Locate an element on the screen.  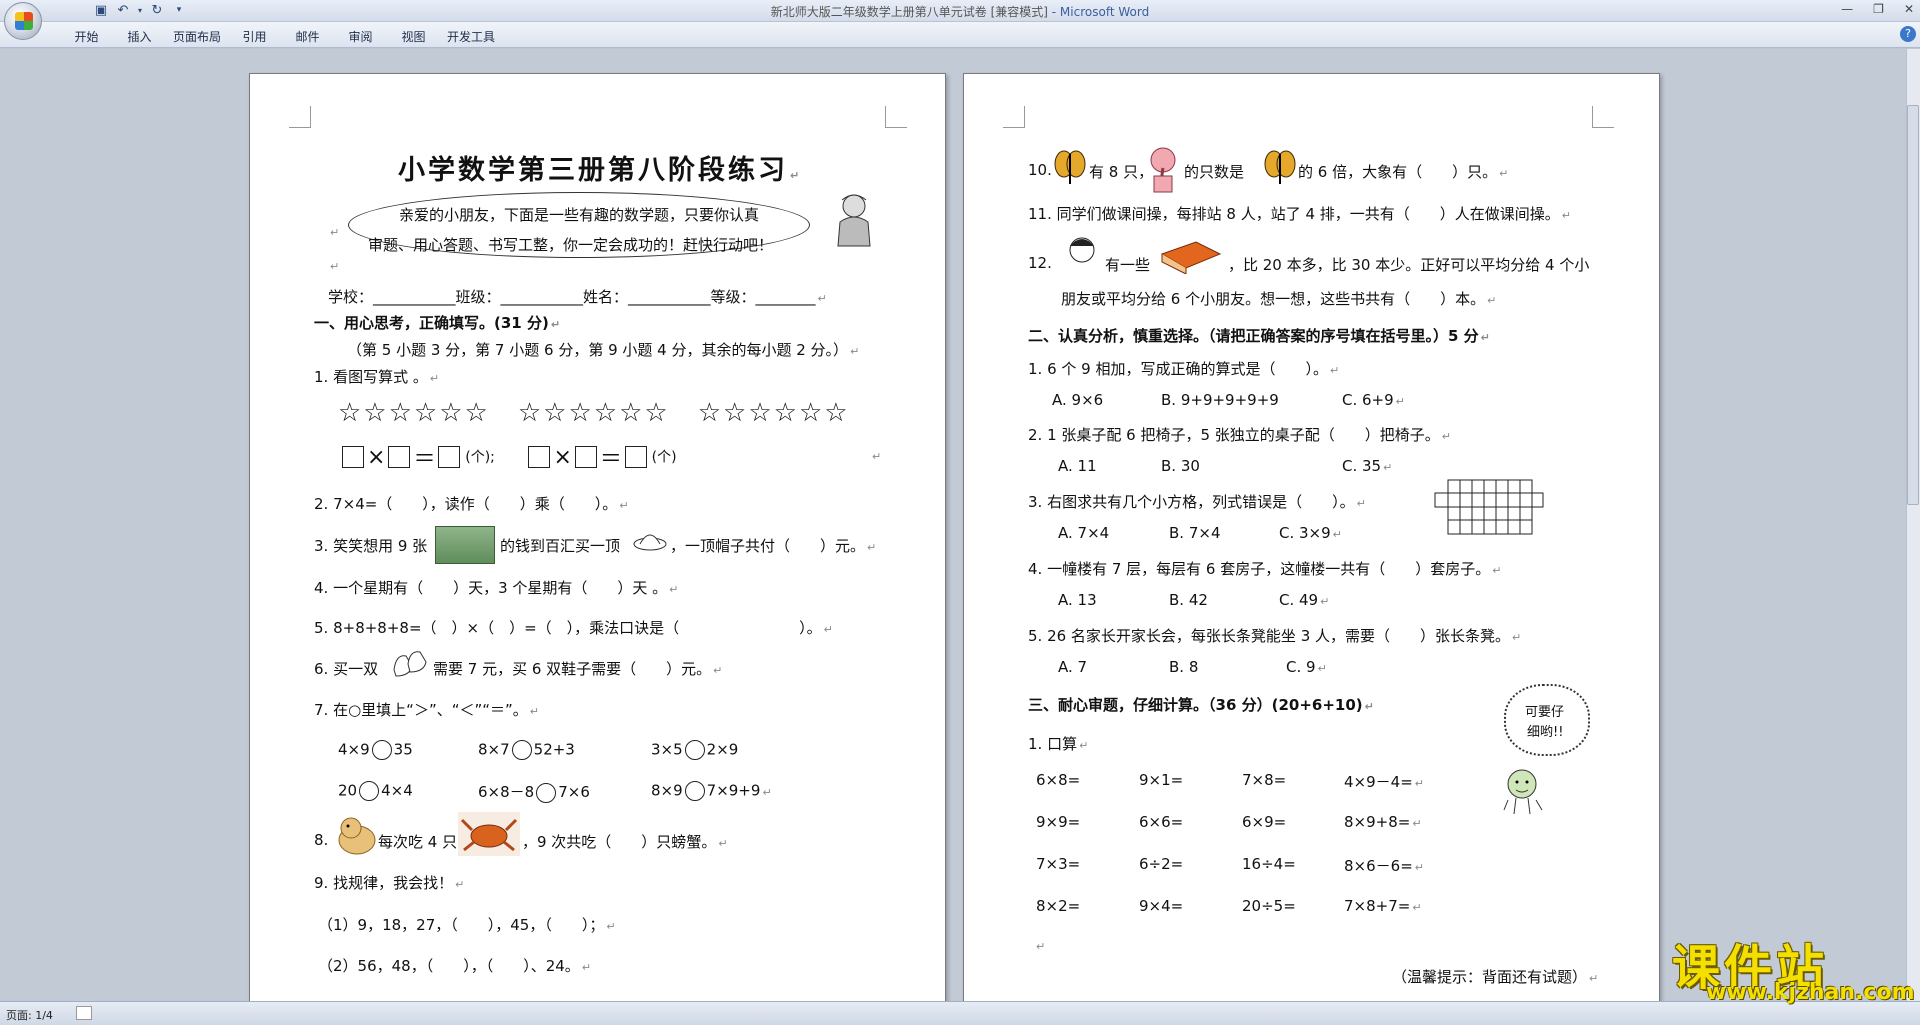
question-12-line2: 朋友或平均分给 6 个小朋友。想一想，这些书共有（ ）本。 ↵ is located at coordinates (1279, 299).